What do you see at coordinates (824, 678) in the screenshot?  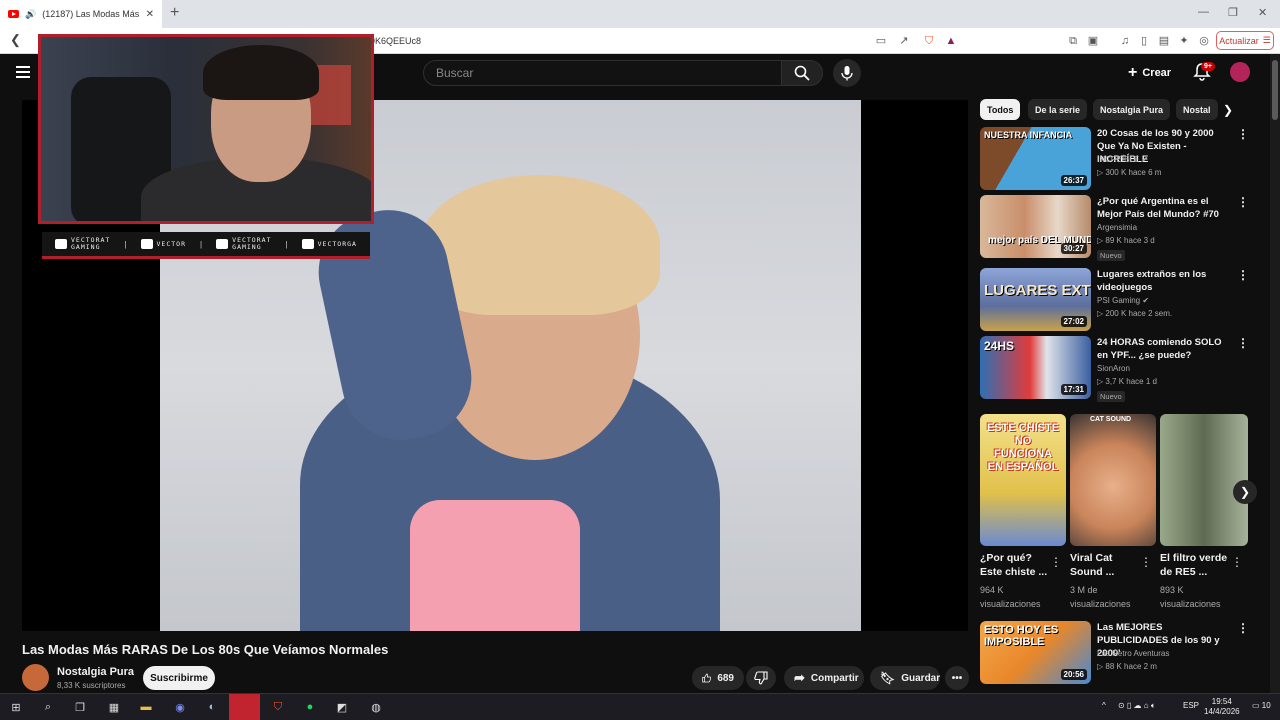 I see `share-button: ➦ Compartir` at bounding box center [824, 678].